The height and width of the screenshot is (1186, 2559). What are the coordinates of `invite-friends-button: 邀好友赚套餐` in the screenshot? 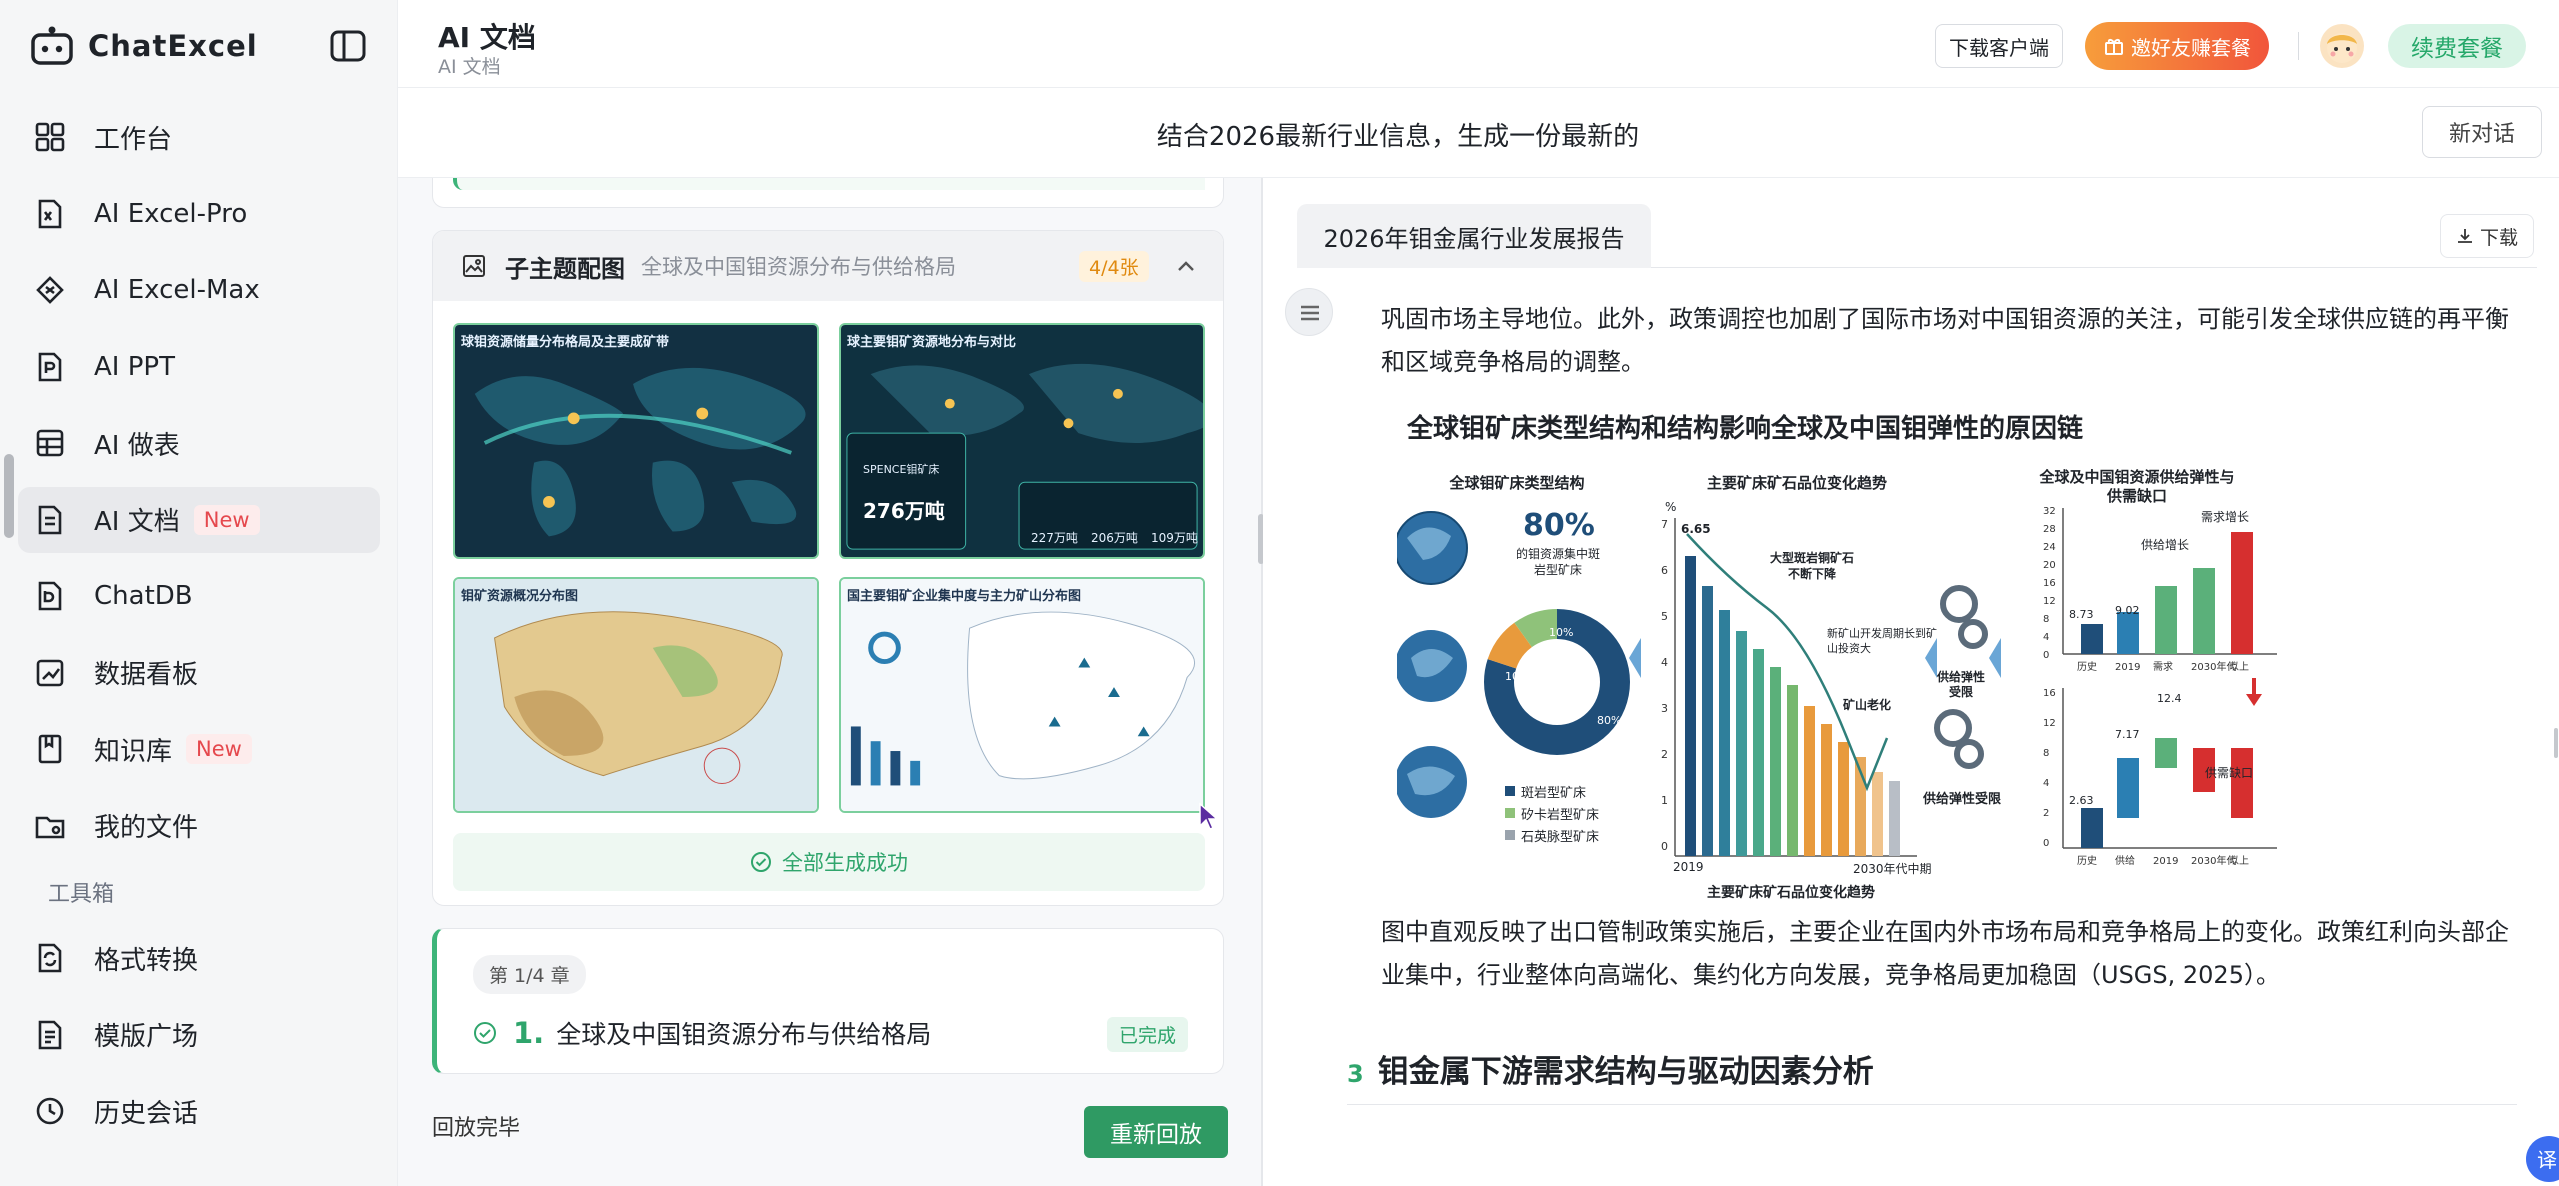 It's located at (2177, 46).